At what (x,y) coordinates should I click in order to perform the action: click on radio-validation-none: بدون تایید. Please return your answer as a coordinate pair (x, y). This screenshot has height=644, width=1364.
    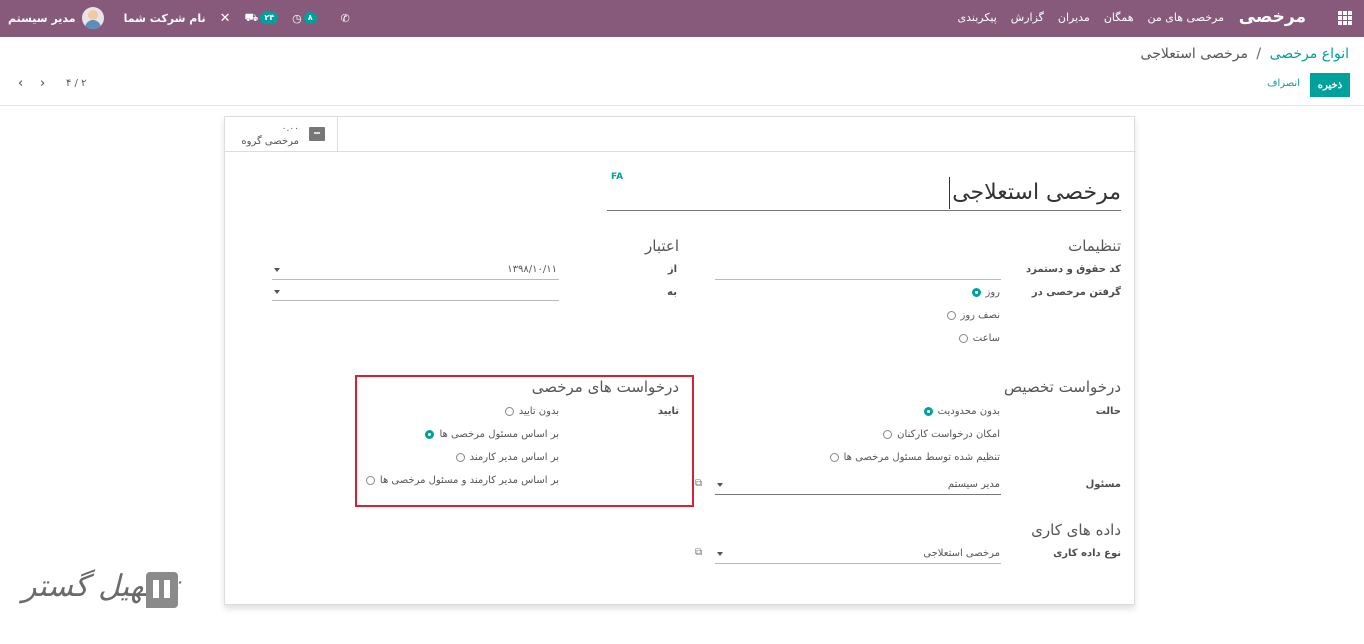
    Looking at the image, I should click on (531, 411).